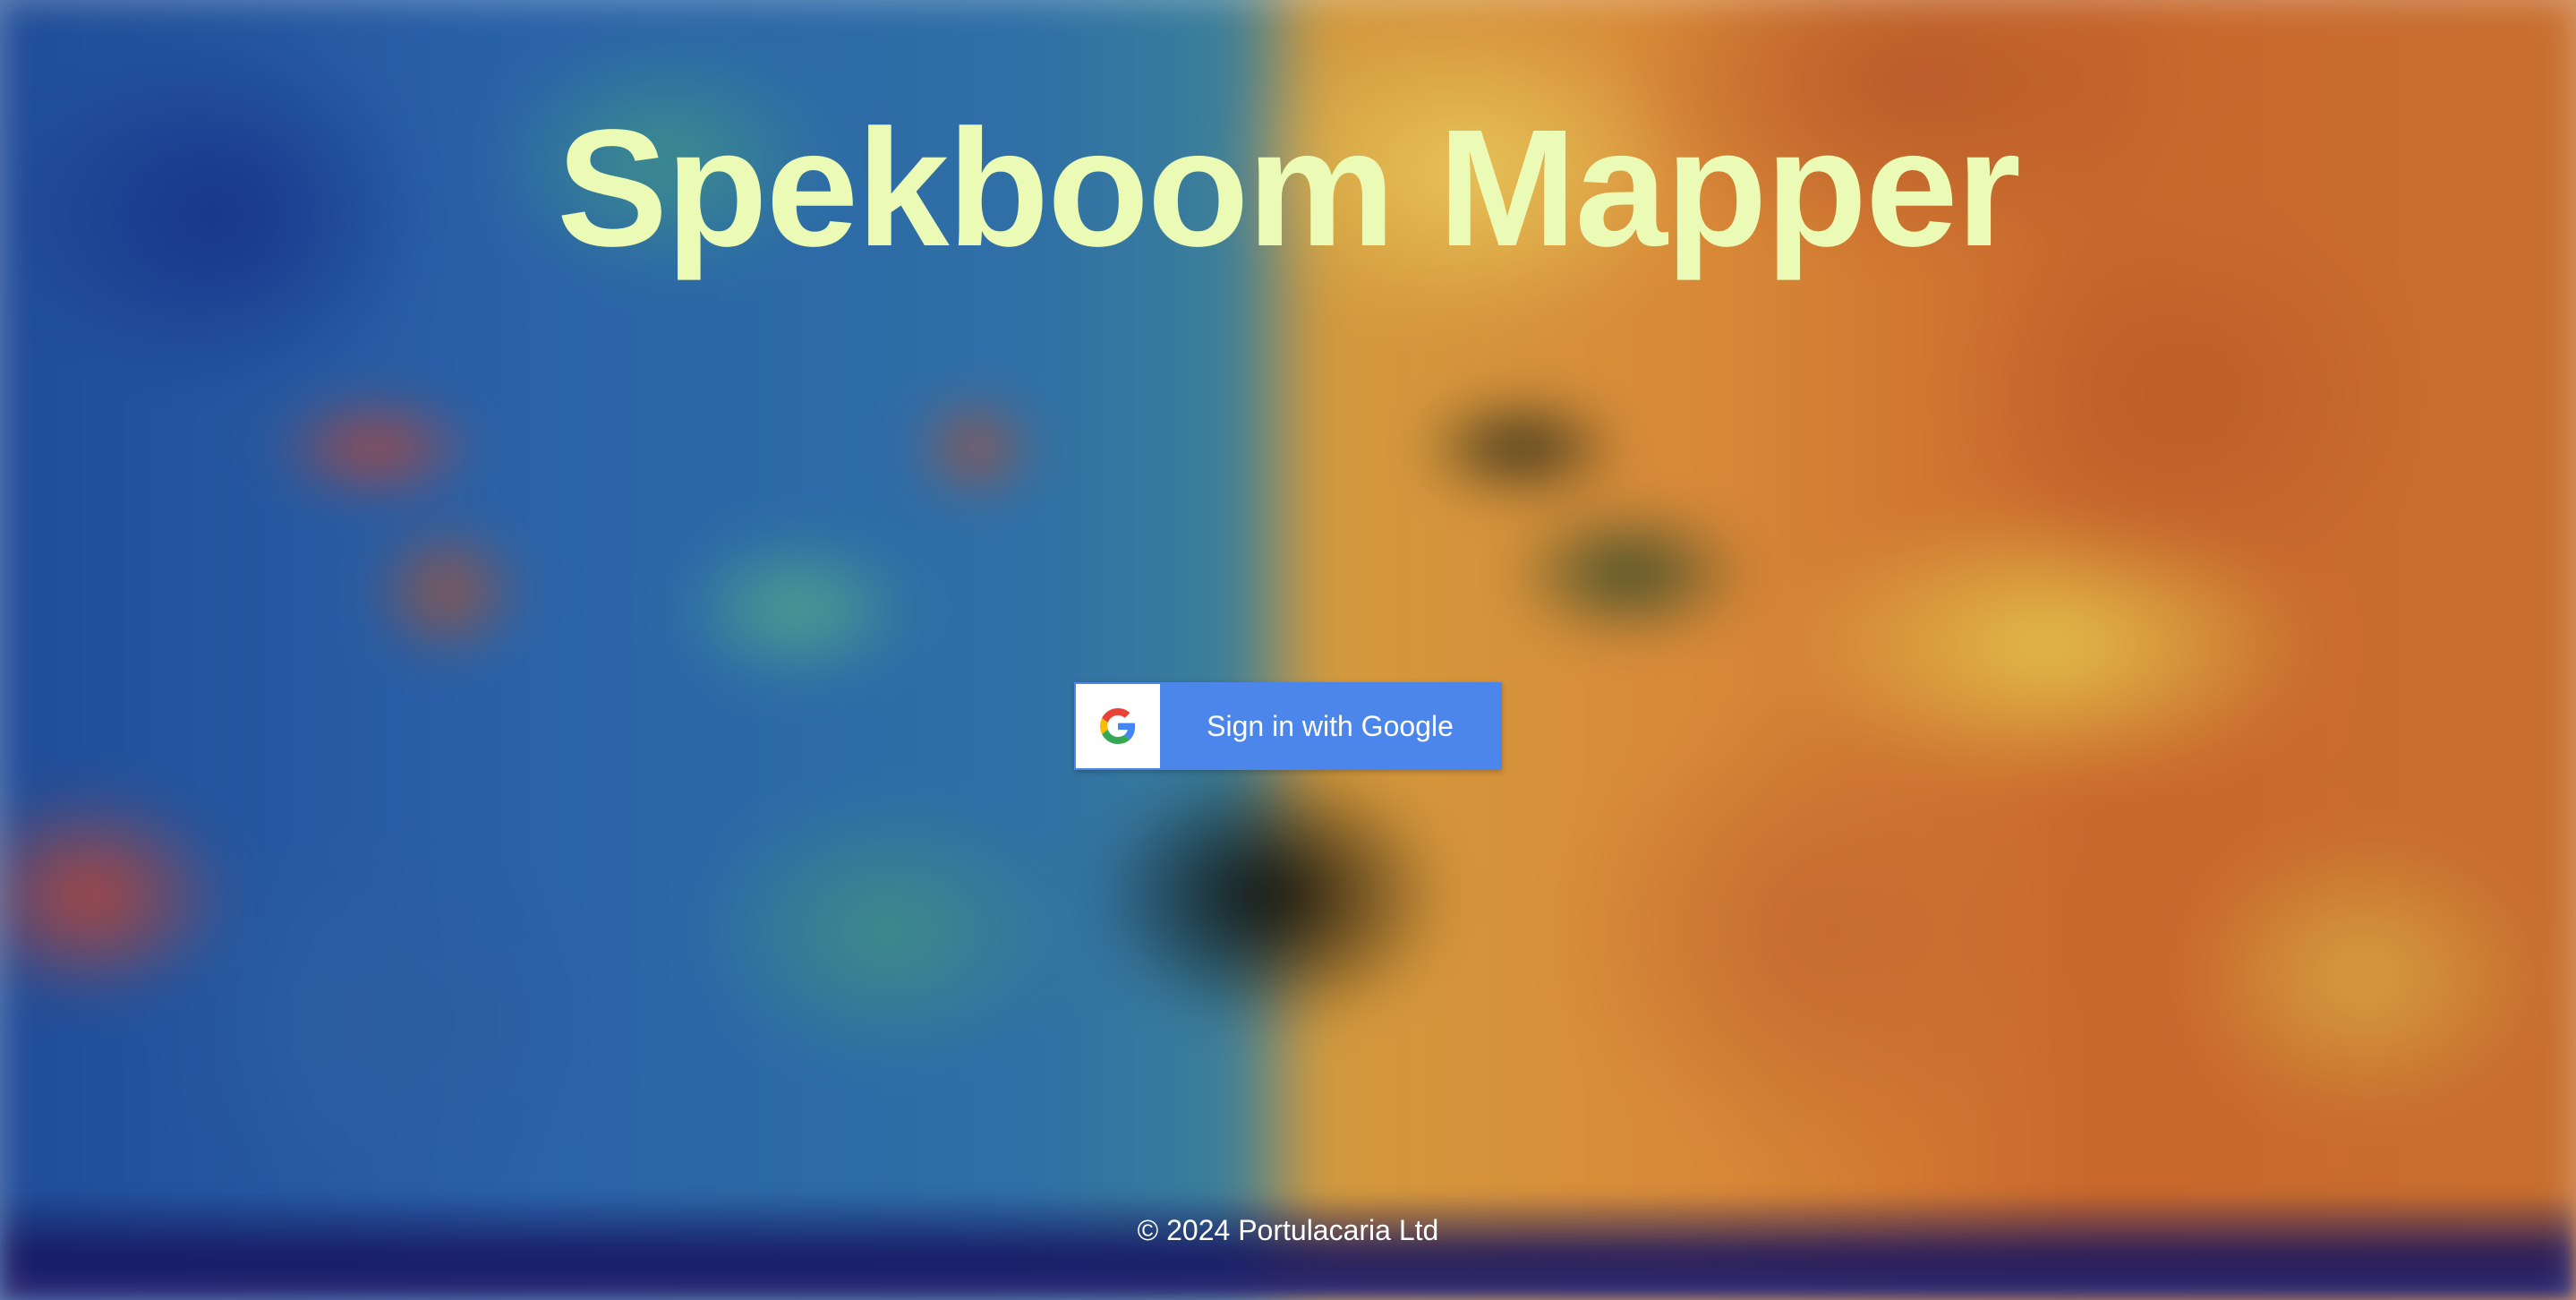  Describe the element at coordinates (1289, 188) in the screenshot. I see `page-title: Spekboom Mapper` at that location.